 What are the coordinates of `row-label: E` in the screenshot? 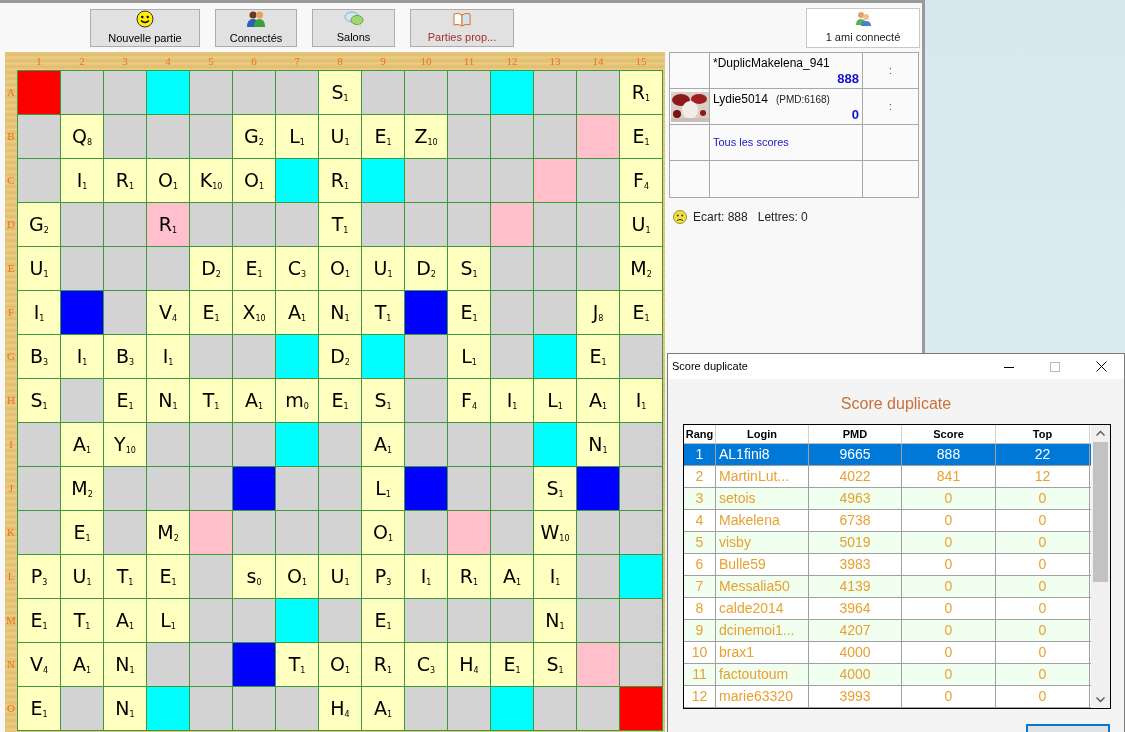 It's located at (11, 269).